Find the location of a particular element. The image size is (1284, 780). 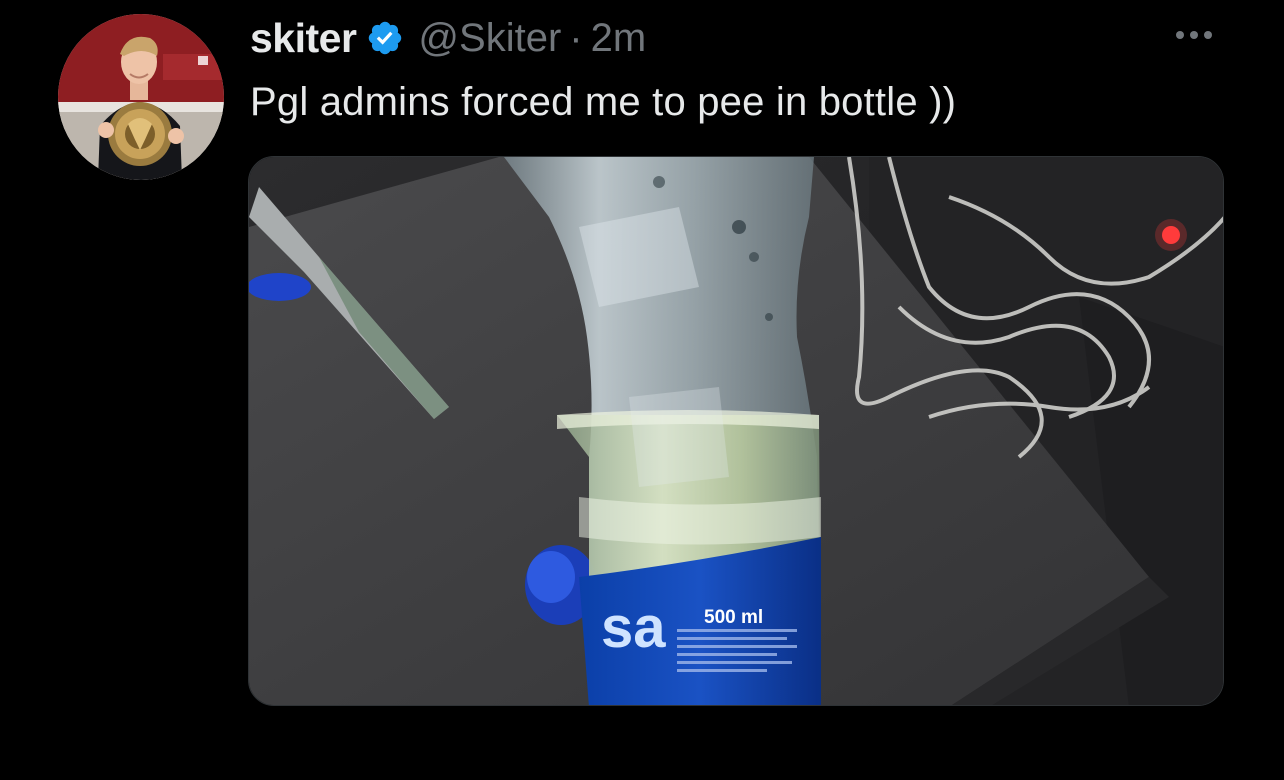

bottle-brand-text: sa is located at coordinates (633, 627).